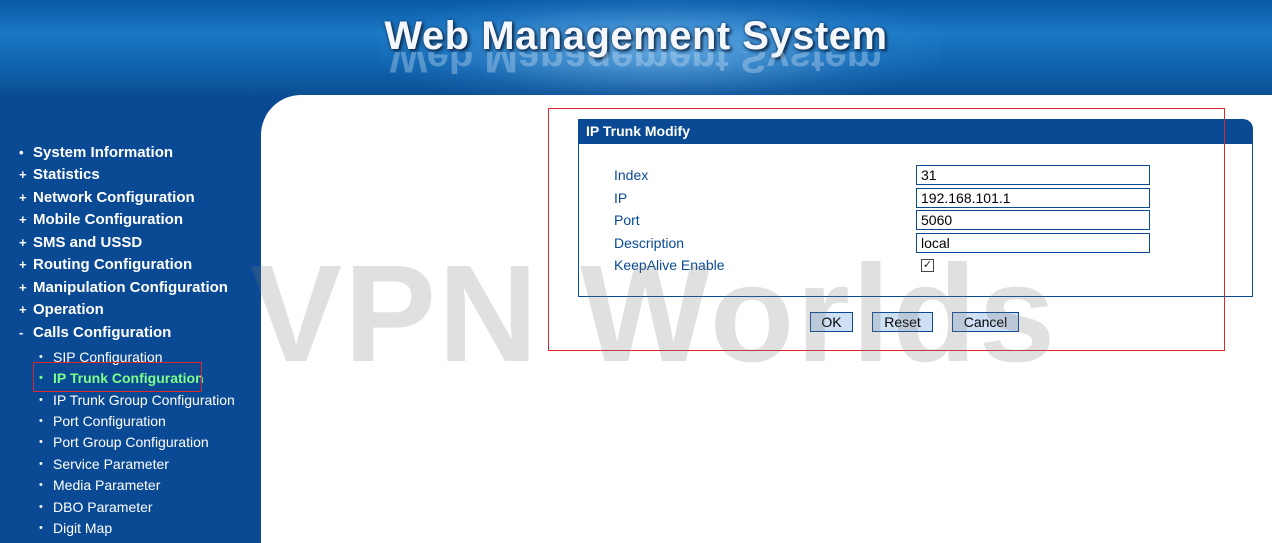 This screenshot has height=543, width=1272. Describe the element at coordinates (113, 264) in the screenshot. I see `sidebar-item-label: Routing Configuration` at that location.